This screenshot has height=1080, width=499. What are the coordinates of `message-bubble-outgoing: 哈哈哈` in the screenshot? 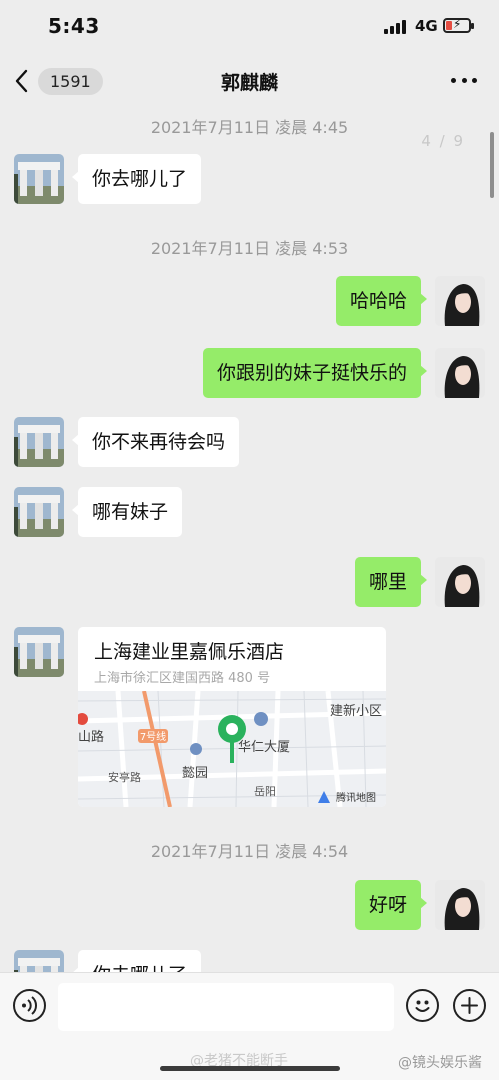 It's located at (381, 301).